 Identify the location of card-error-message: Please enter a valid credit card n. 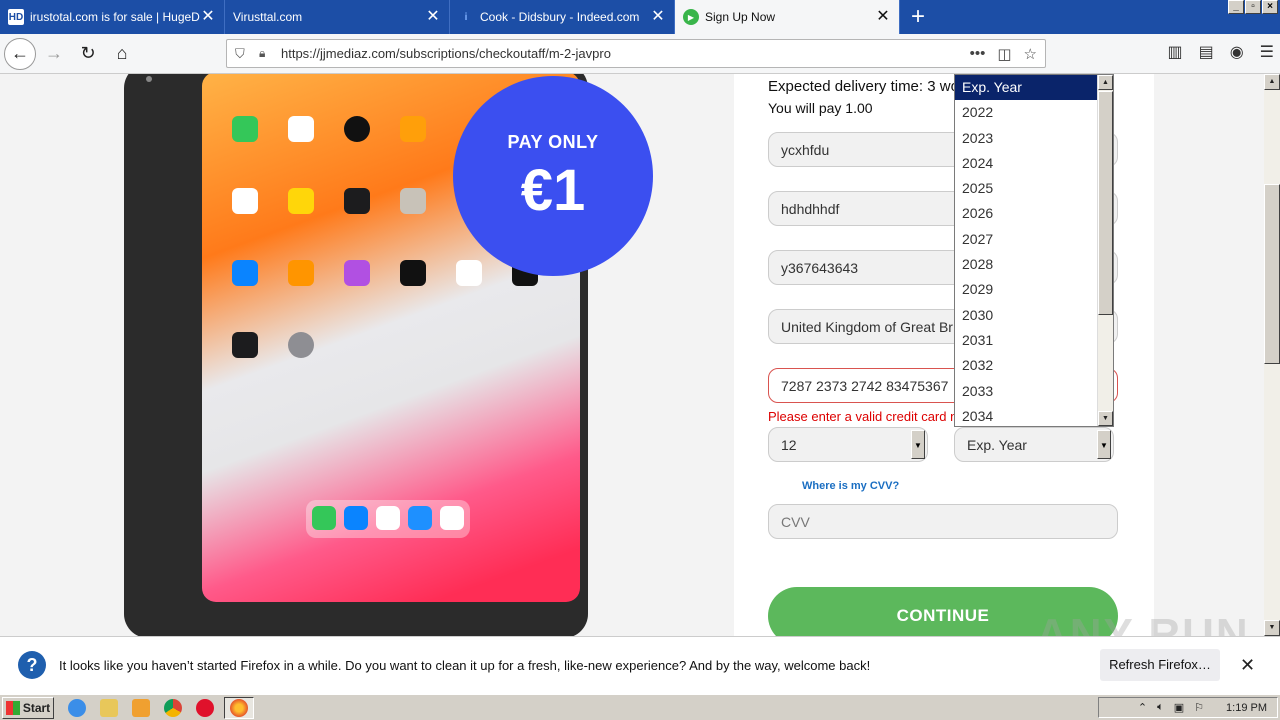
(863, 416).